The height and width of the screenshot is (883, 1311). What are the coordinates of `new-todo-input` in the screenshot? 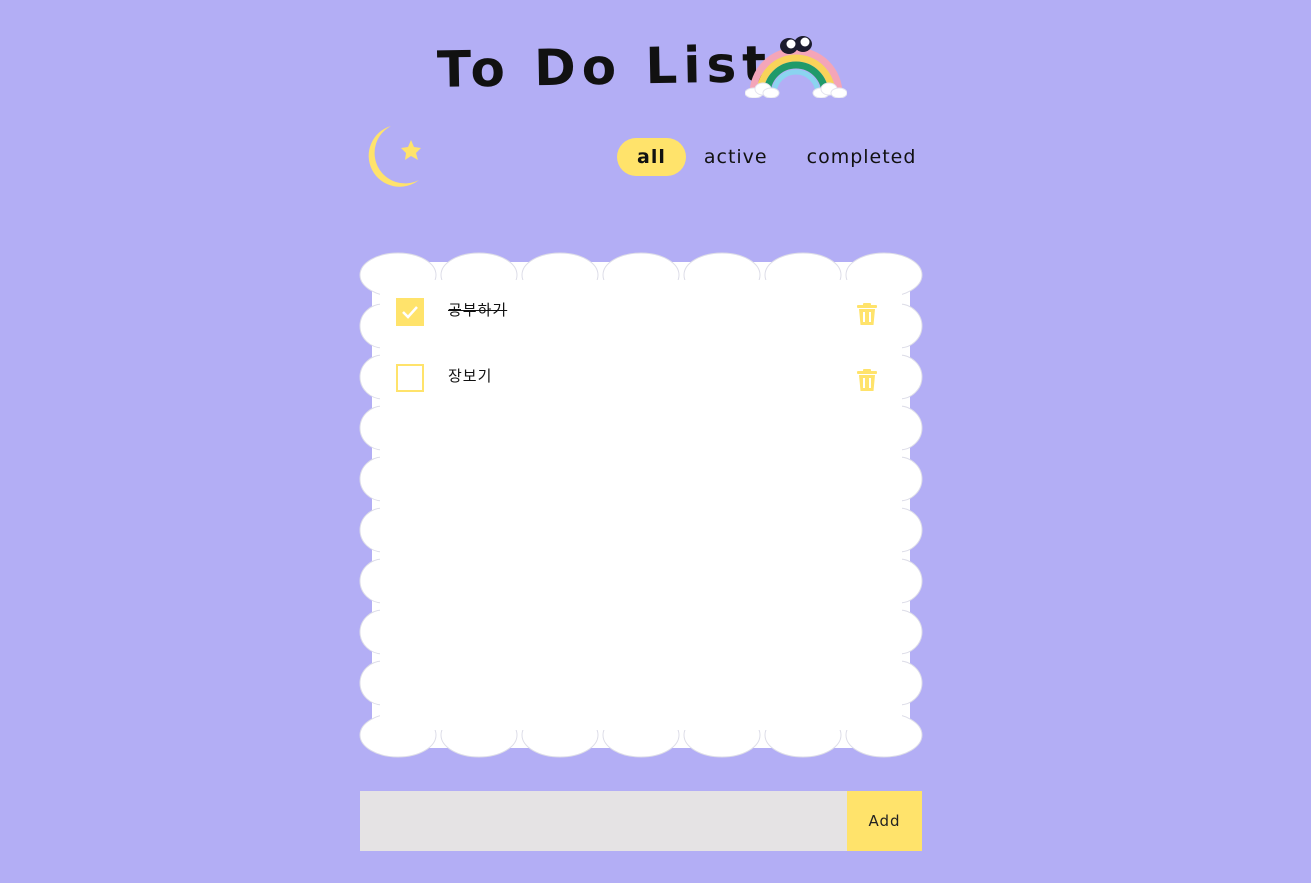 It's located at (603, 821).